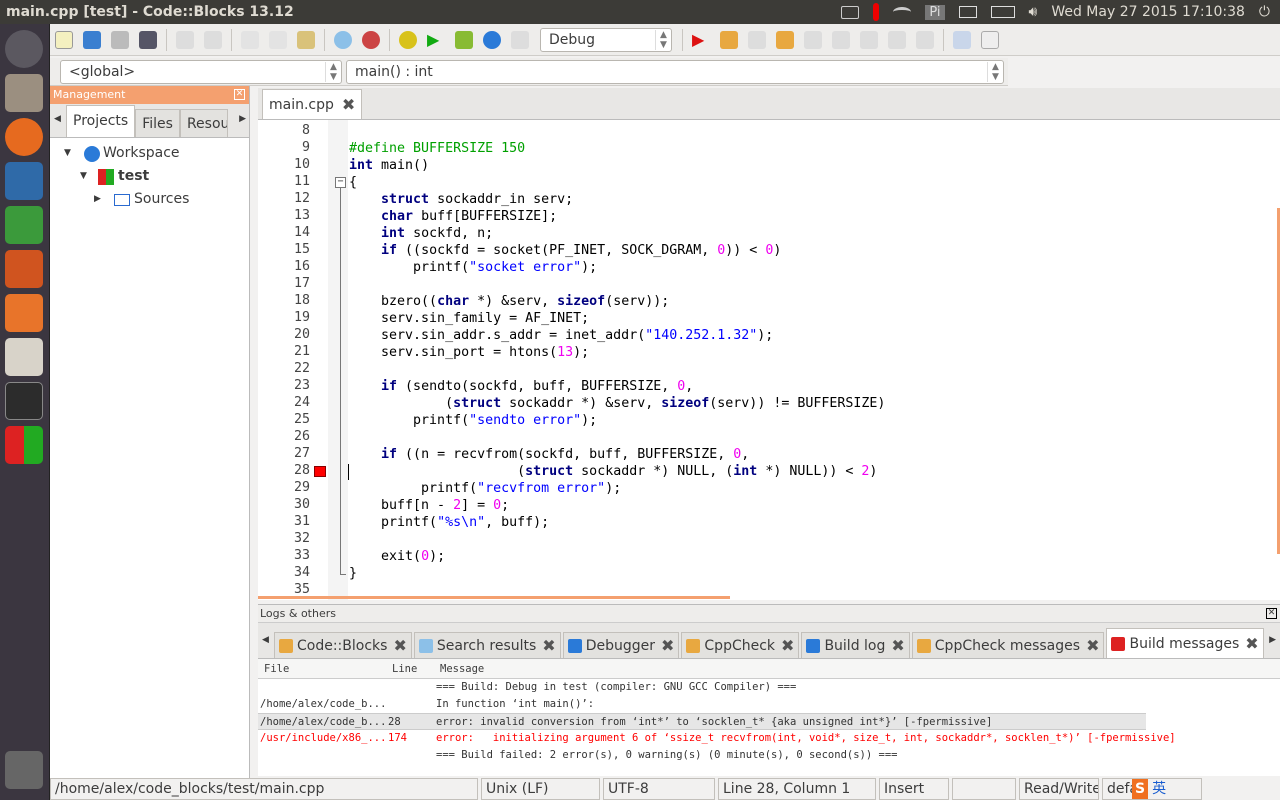  I want to click on software-center-icon, so click(24, 313).